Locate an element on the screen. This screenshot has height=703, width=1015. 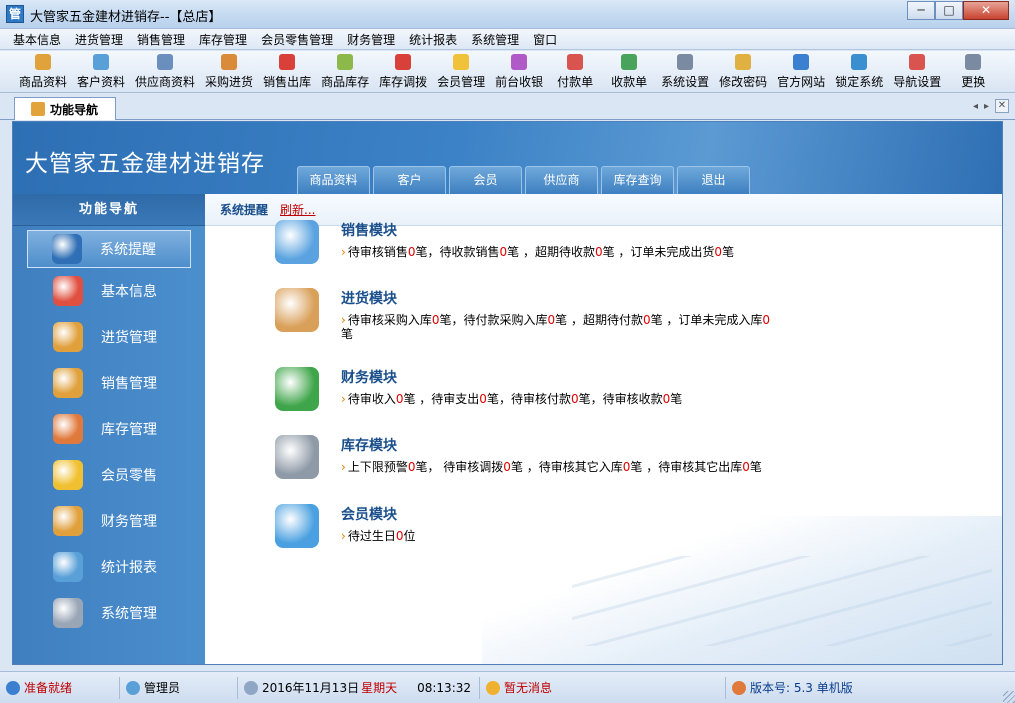
menu-item: 系统管理 is located at coordinates (495, 39).